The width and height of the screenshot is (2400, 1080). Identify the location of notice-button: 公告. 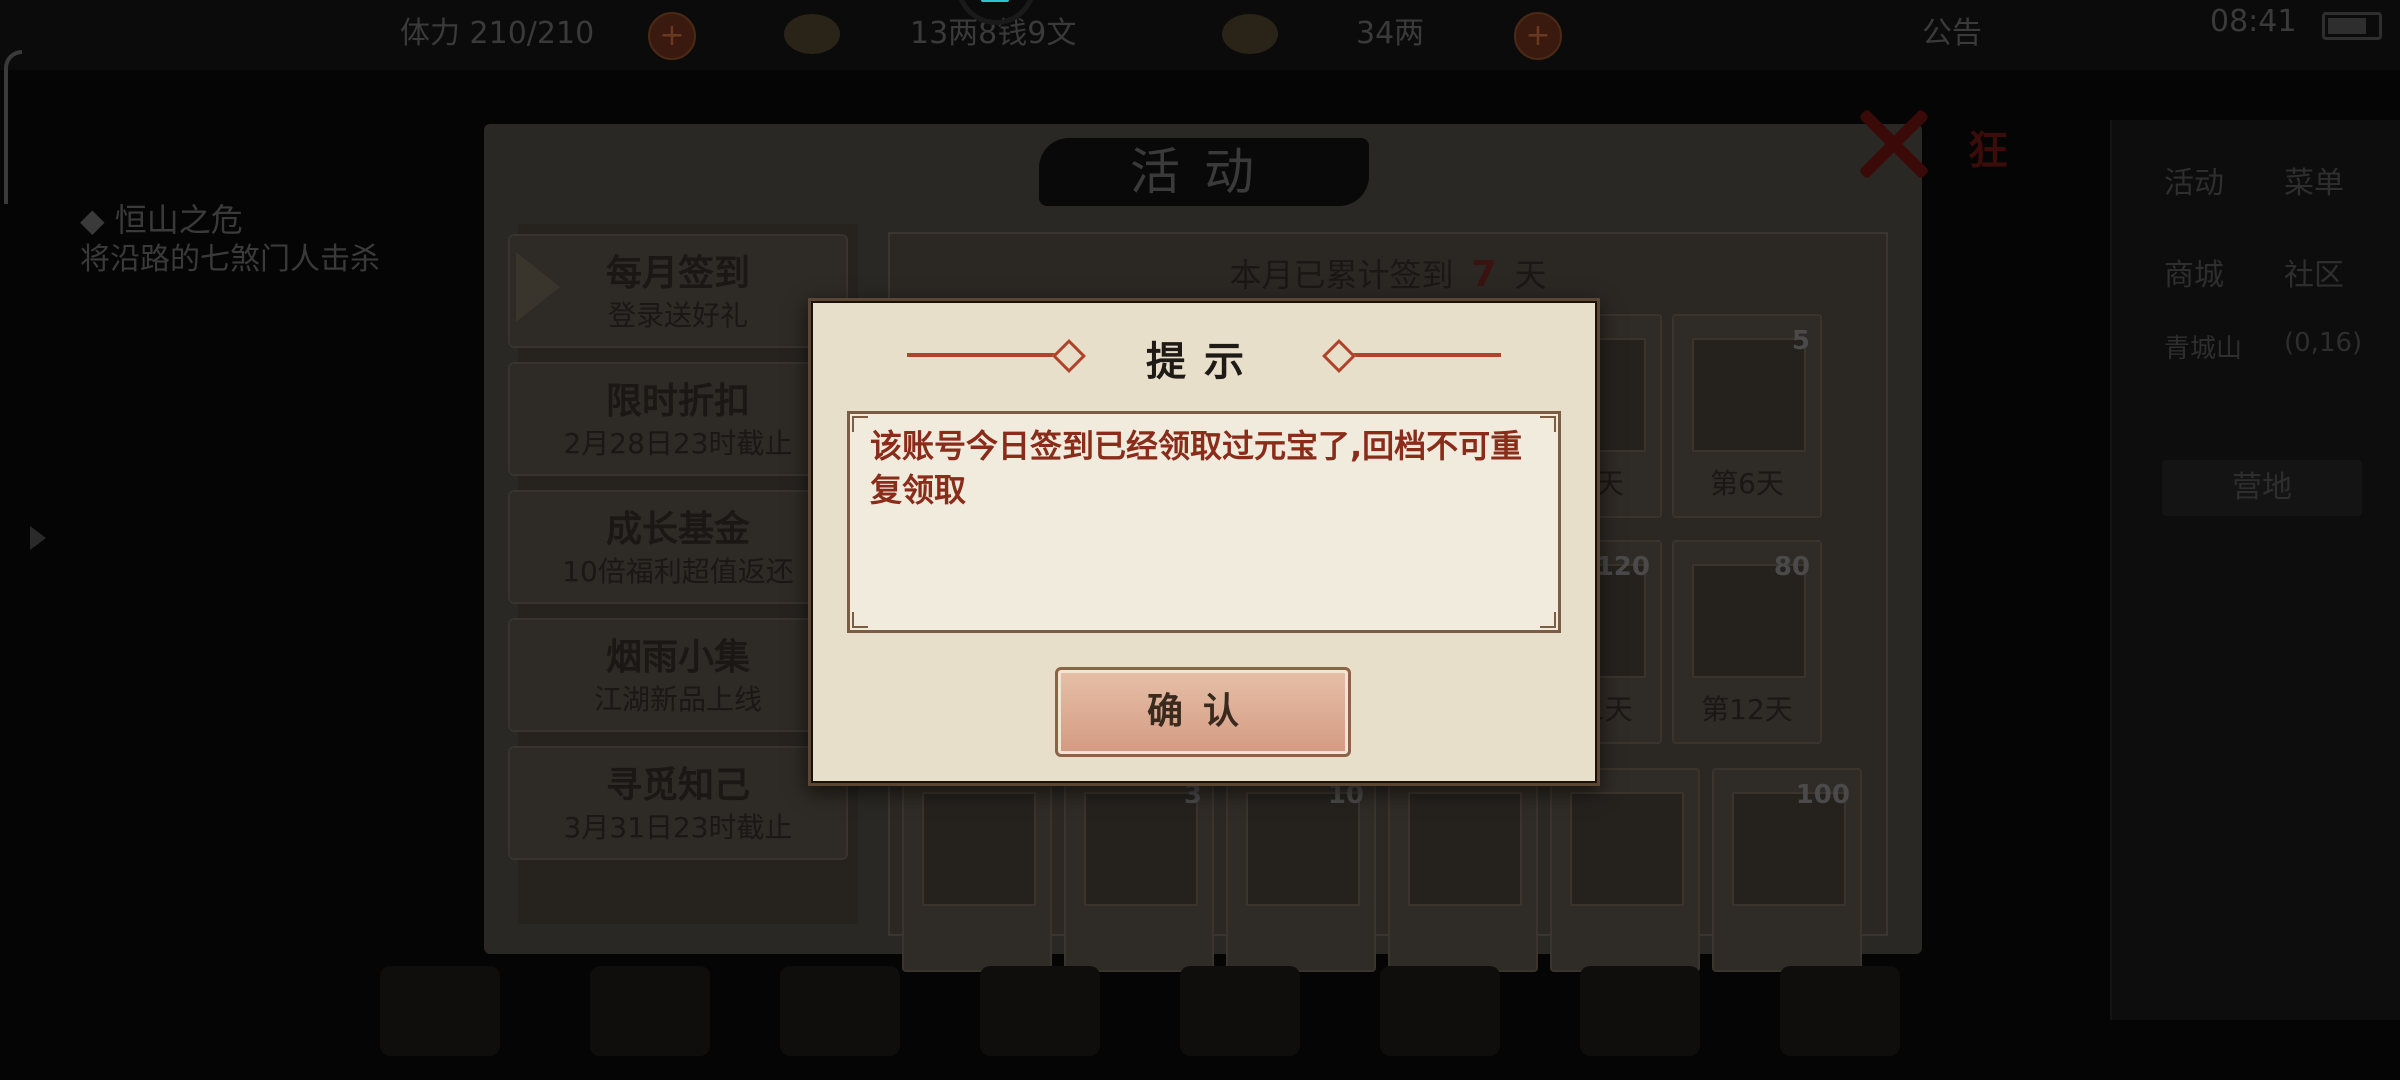
(1952, 30).